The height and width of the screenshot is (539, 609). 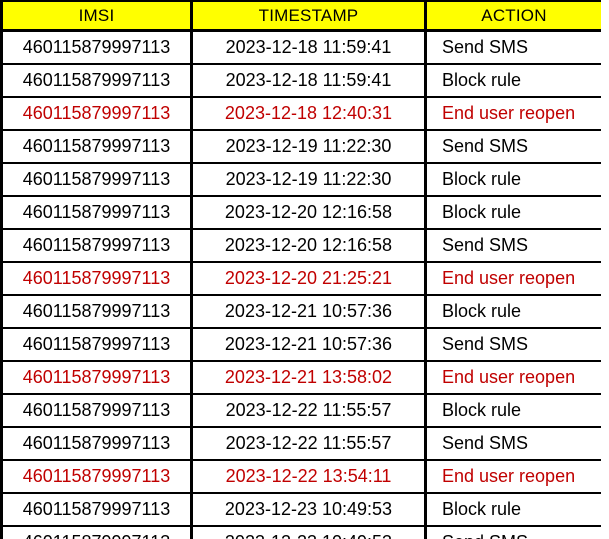 I want to click on table-header: IMSI TIMESTAMP ACTION, so click(x=301, y=16).